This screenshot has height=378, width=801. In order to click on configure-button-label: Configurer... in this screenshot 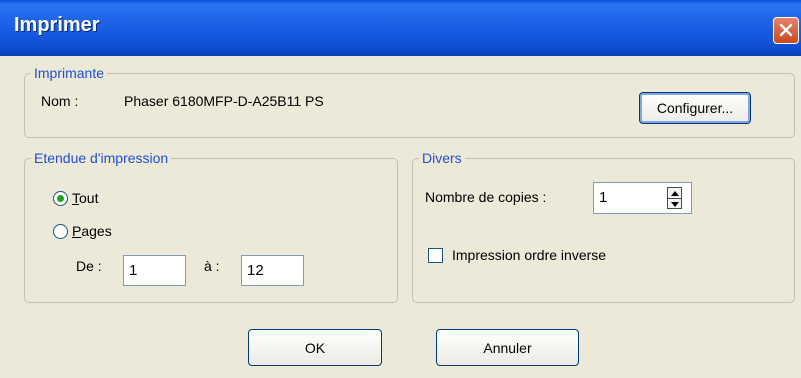, I will do `click(695, 108)`.